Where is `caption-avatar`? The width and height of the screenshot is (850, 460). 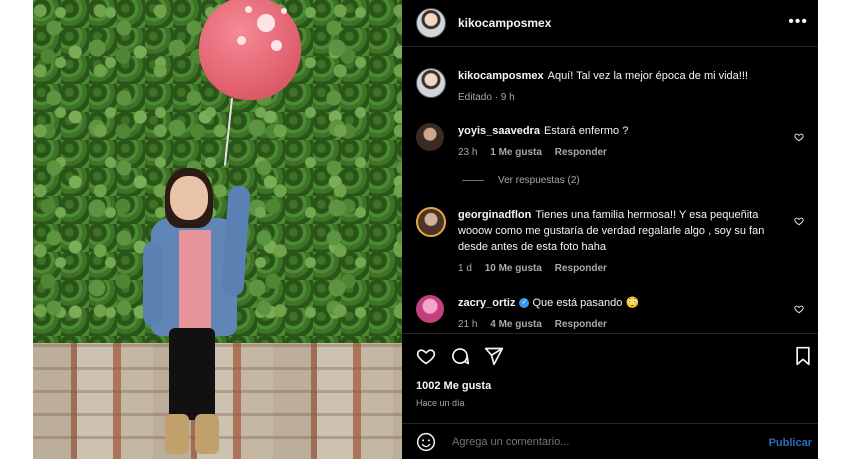
caption-avatar is located at coordinates (431, 83).